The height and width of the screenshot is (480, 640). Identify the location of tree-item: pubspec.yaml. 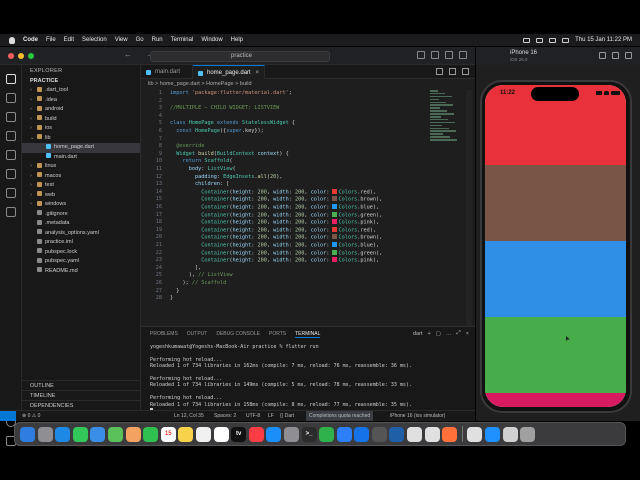
(81, 262).